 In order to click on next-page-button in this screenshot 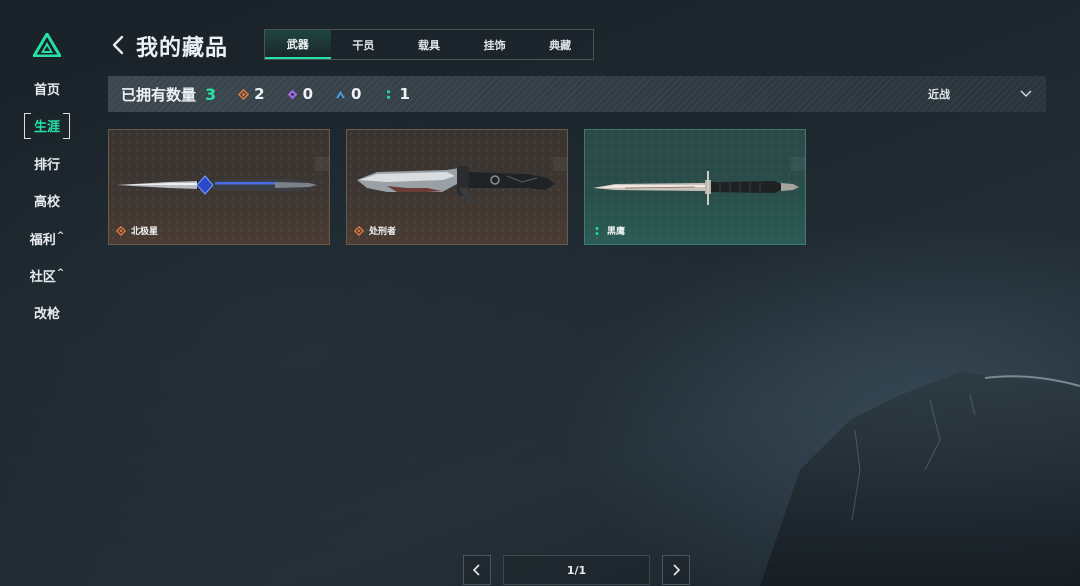, I will do `click(676, 570)`.